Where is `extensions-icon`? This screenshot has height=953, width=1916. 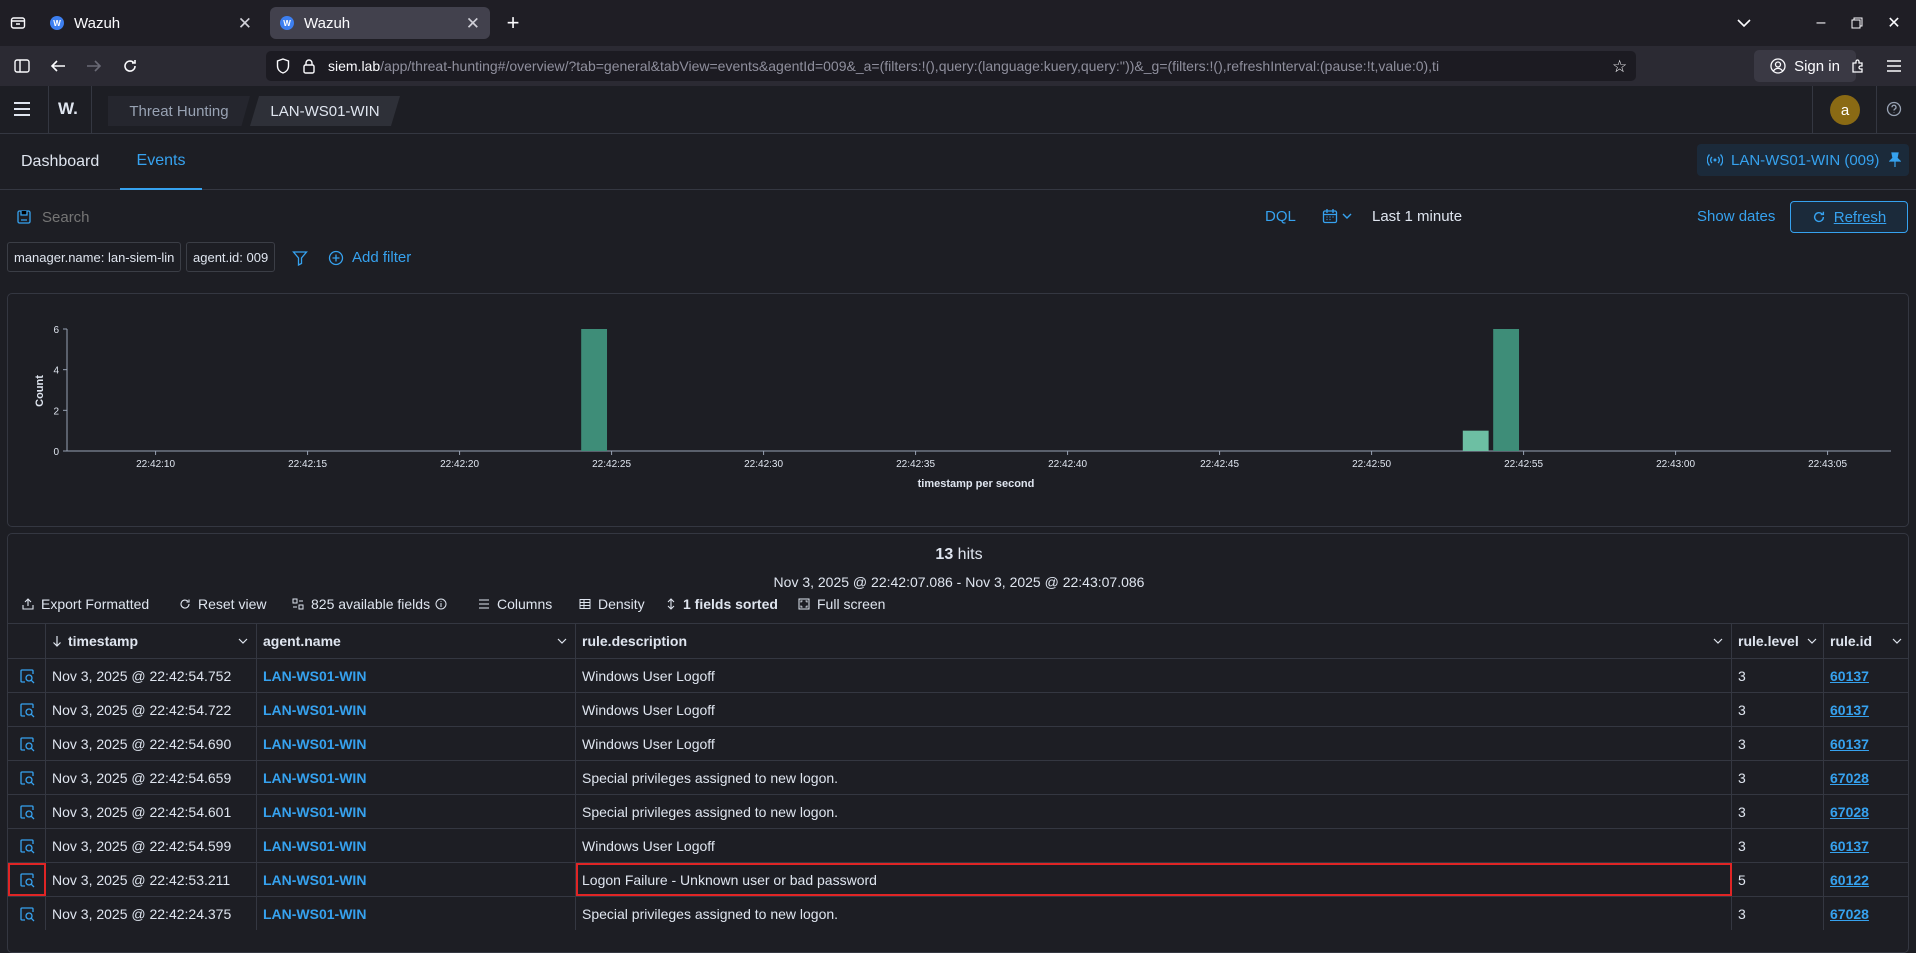 extensions-icon is located at coordinates (1858, 66).